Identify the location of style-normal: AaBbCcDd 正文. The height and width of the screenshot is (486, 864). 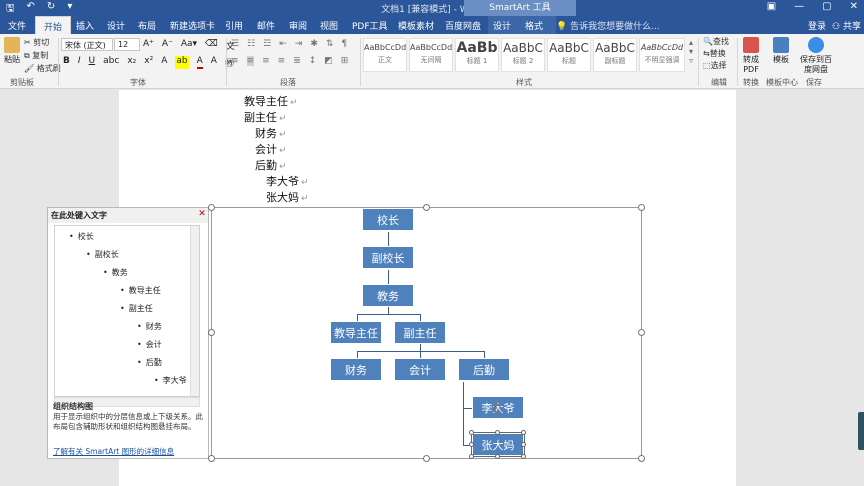
(385, 55).